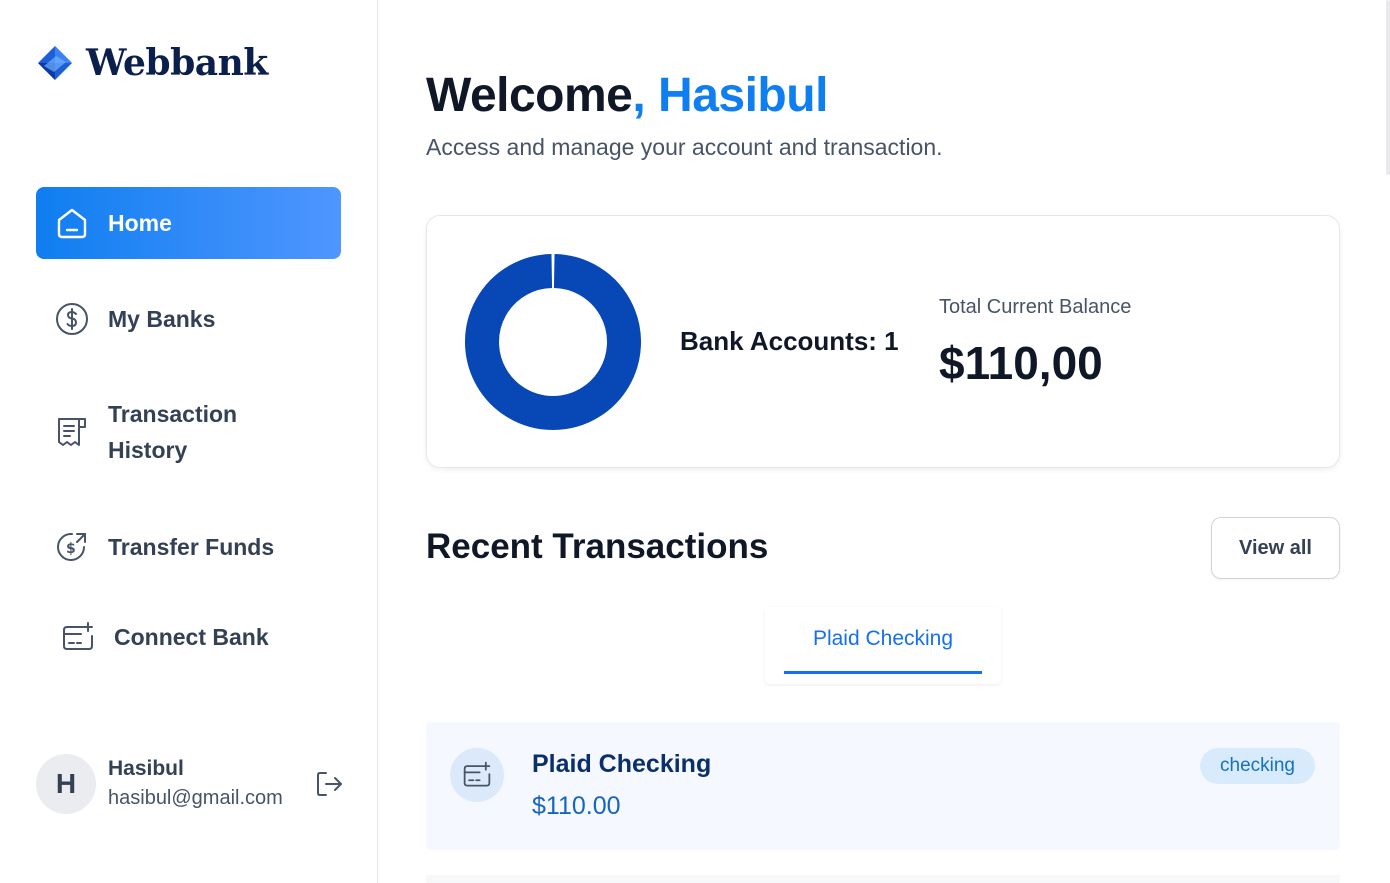  What do you see at coordinates (162, 319) in the screenshot?
I see `sidebar-item-label: My Banks` at bounding box center [162, 319].